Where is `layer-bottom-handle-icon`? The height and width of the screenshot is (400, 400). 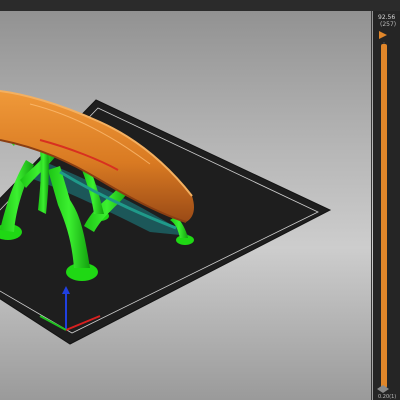
layer-bottom-handle-icon is located at coordinates (383, 389).